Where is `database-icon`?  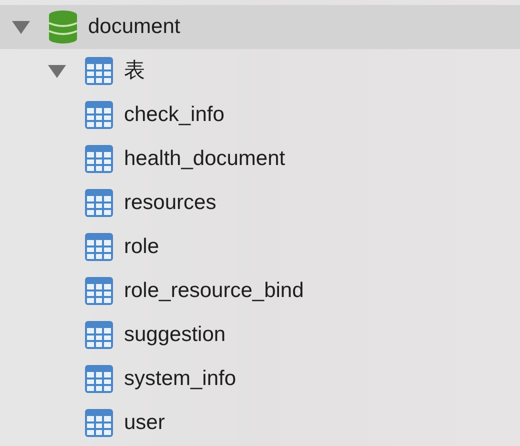 database-icon is located at coordinates (63, 27).